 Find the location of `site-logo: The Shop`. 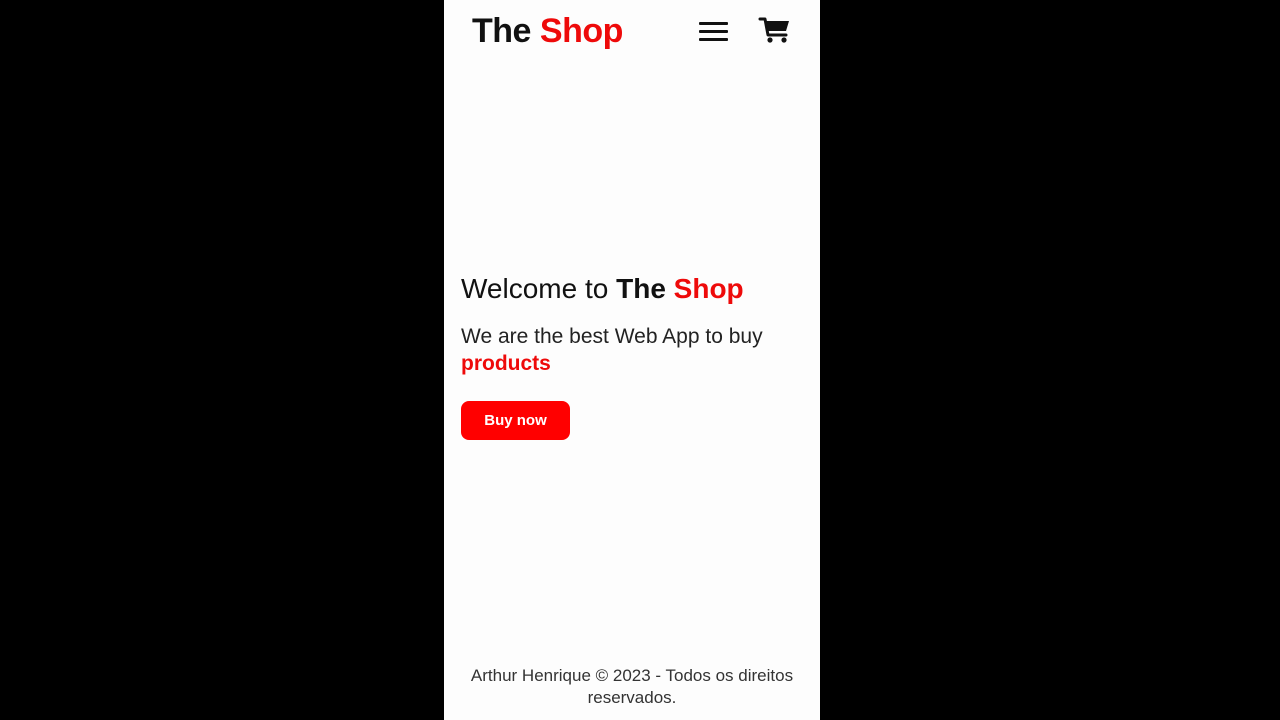

site-logo: The Shop is located at coordinates (547, 31).